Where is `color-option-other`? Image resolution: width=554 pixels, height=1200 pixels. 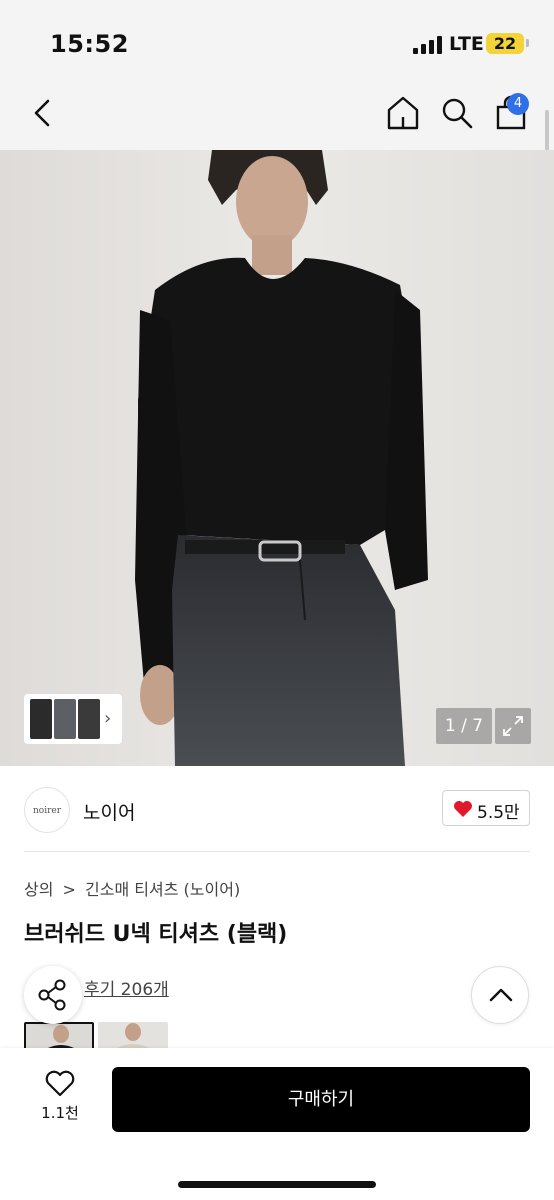 color-option-other is located at coordinates (133, 1036).